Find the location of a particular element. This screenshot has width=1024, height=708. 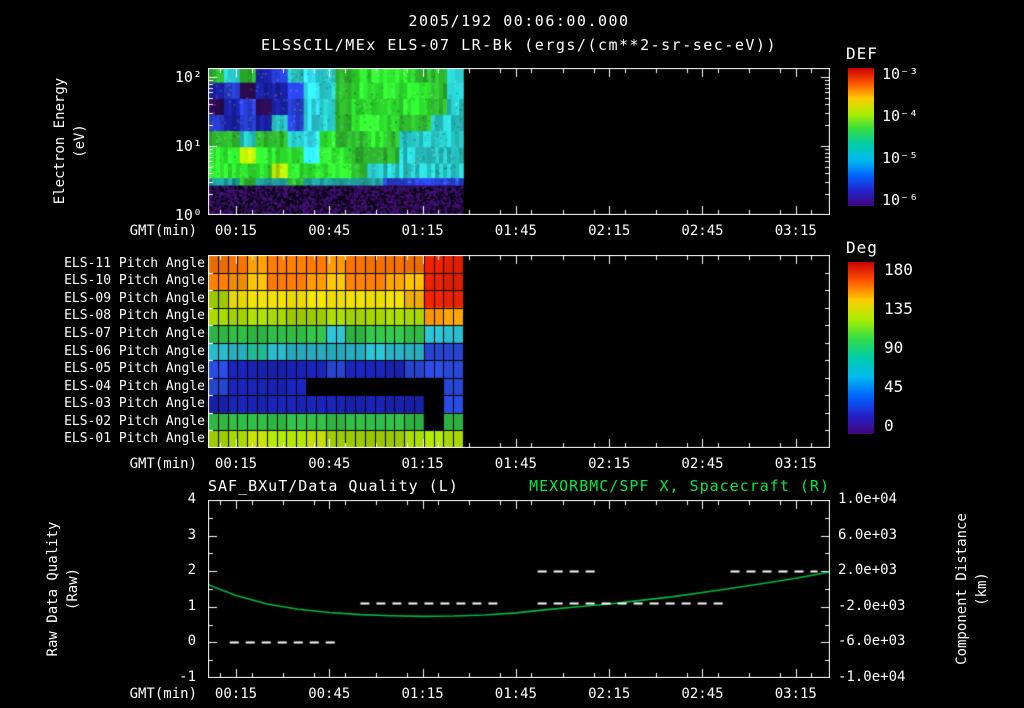

pitch-row-label: ELS-10 Pitch Angle is located at coordinates (134, 281).